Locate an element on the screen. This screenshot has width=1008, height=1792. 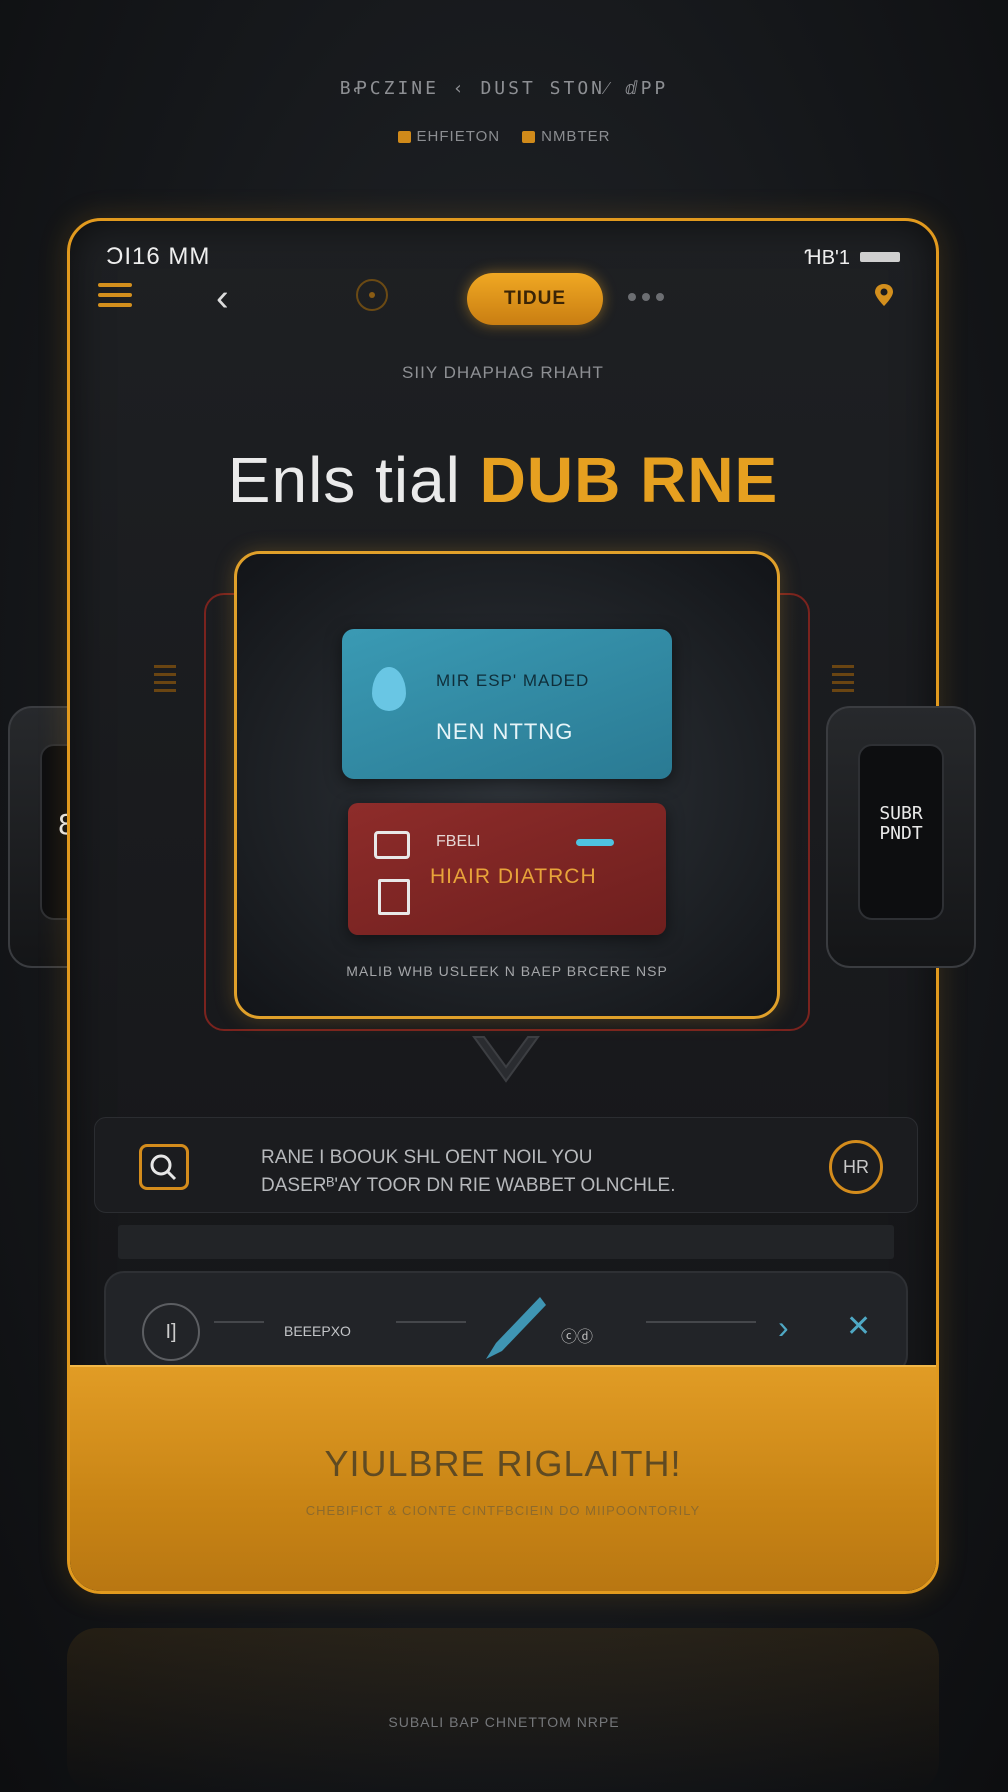
droplet-icon is located at coordinates (389, 689).